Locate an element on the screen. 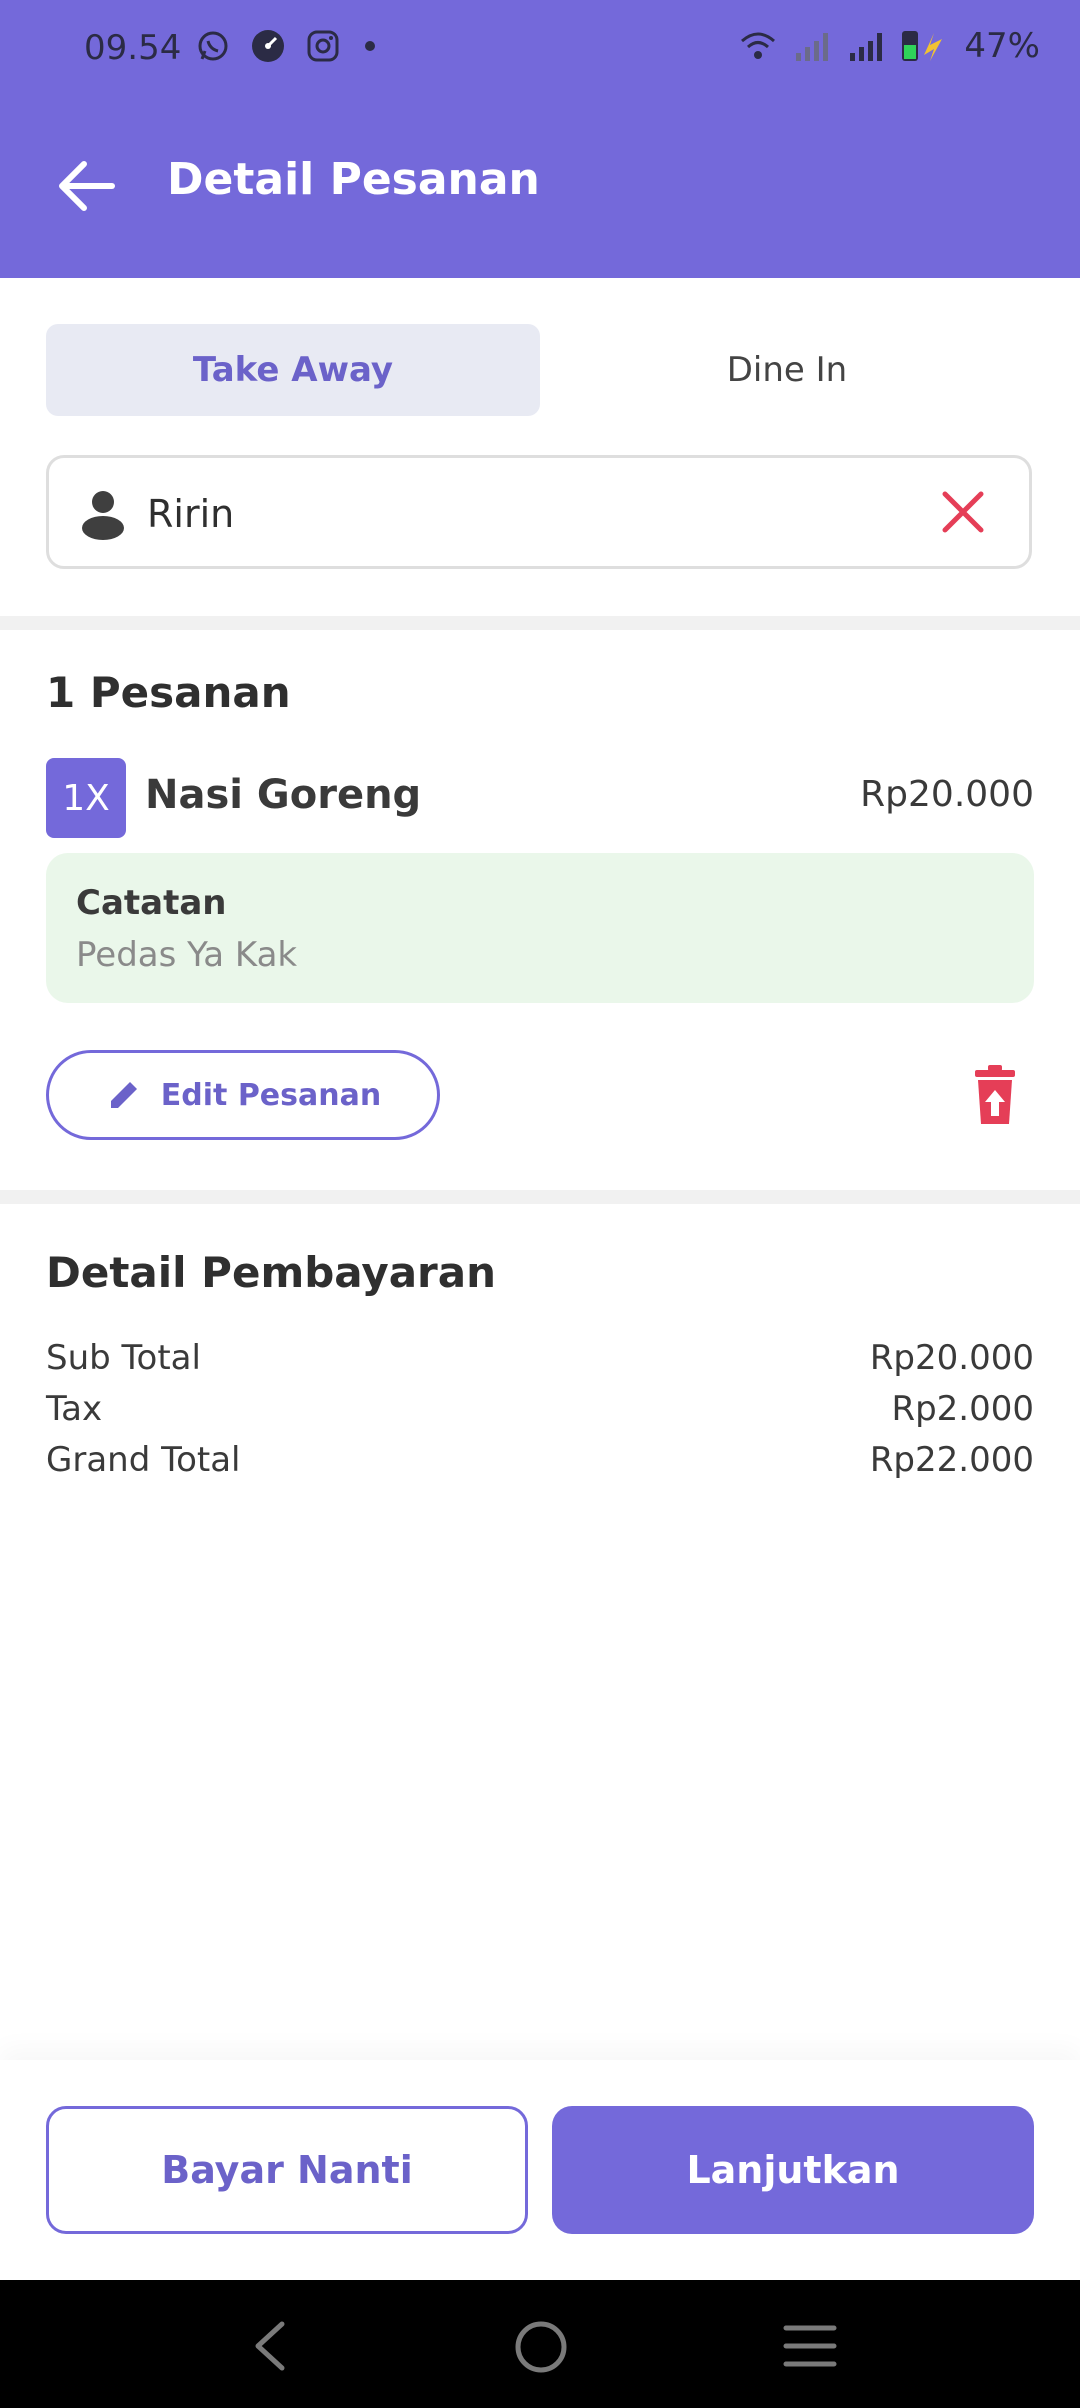 The image size is (1080, 2408). payment-label: Tax is located at coordinates (74, 1409).